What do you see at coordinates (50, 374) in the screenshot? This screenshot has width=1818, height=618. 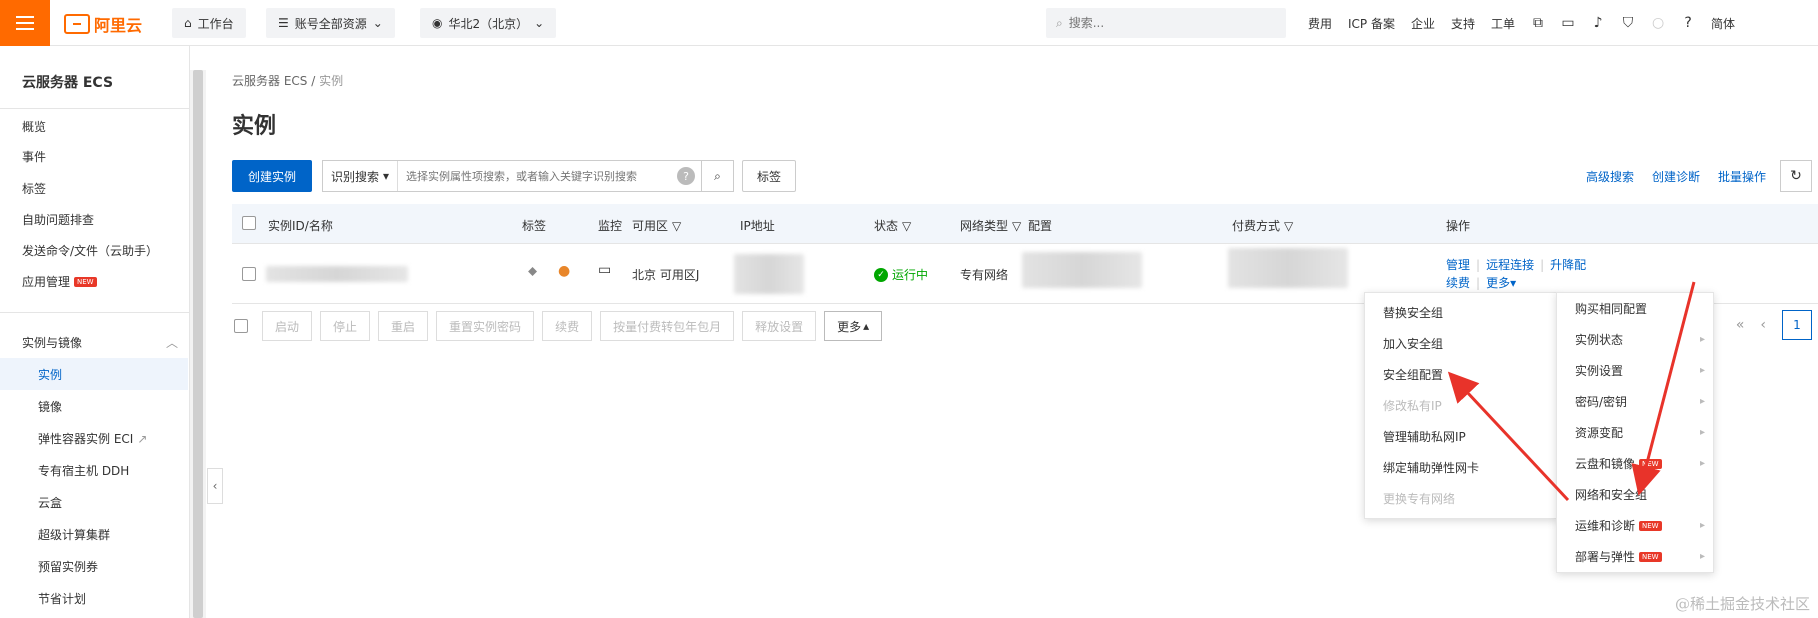 I see `sidebar-item-instances: 实例` at bounding box center [50, 374].